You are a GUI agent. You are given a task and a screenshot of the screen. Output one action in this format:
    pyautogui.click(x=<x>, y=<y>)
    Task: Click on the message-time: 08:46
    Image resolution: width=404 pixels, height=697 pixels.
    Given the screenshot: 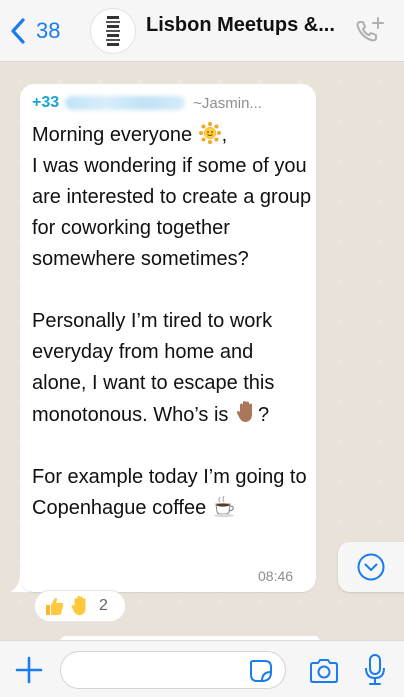 What is the action you would take?
    pyautogui.click(x=276, y=576)
    